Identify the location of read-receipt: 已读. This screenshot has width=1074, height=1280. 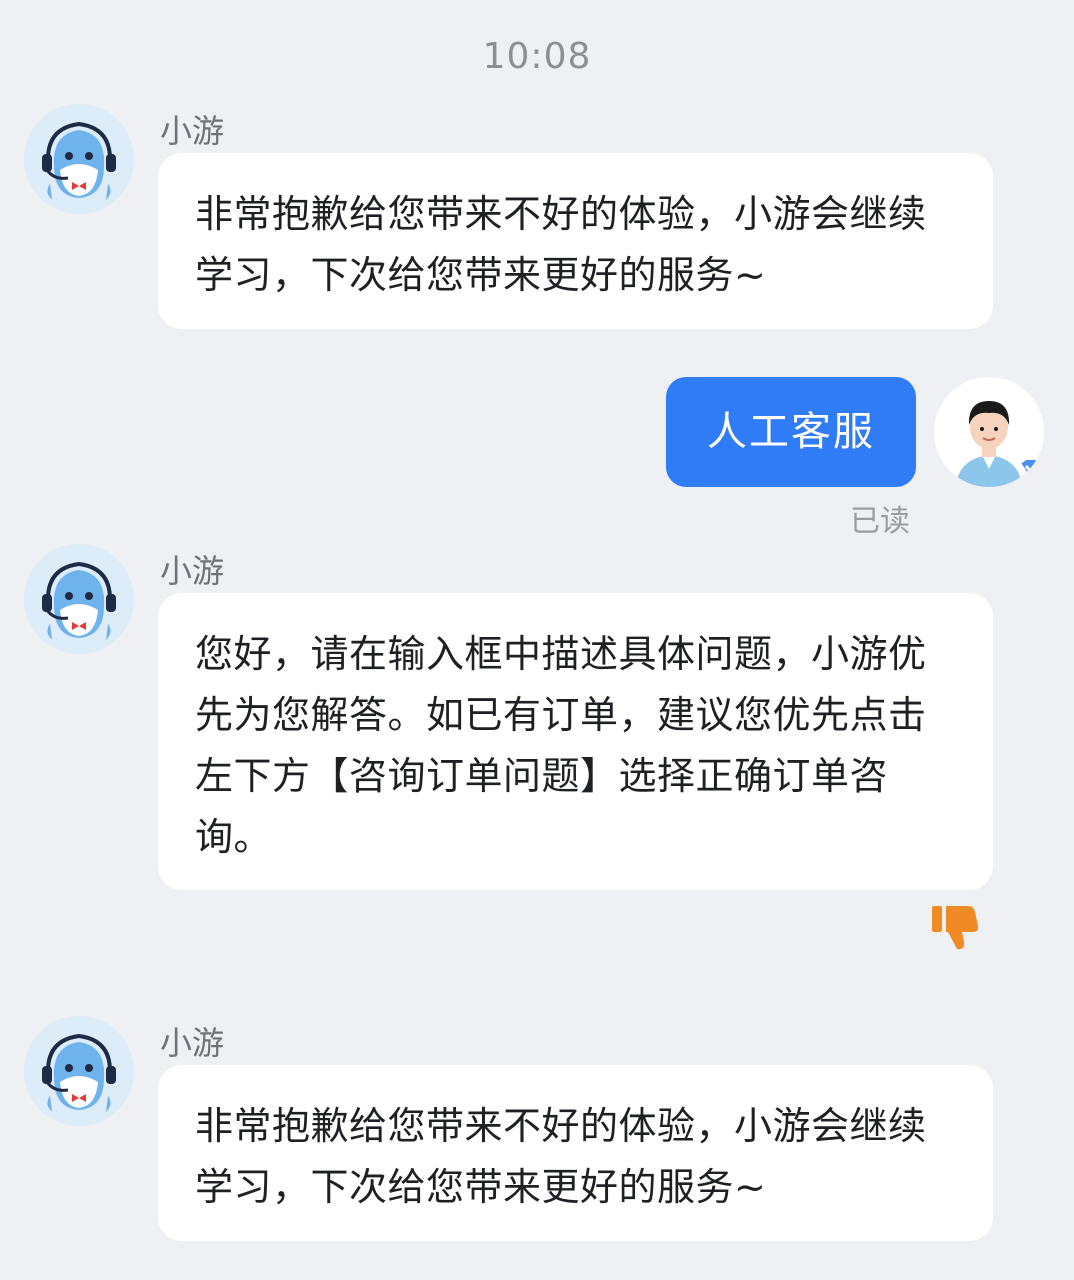
(880, 521).